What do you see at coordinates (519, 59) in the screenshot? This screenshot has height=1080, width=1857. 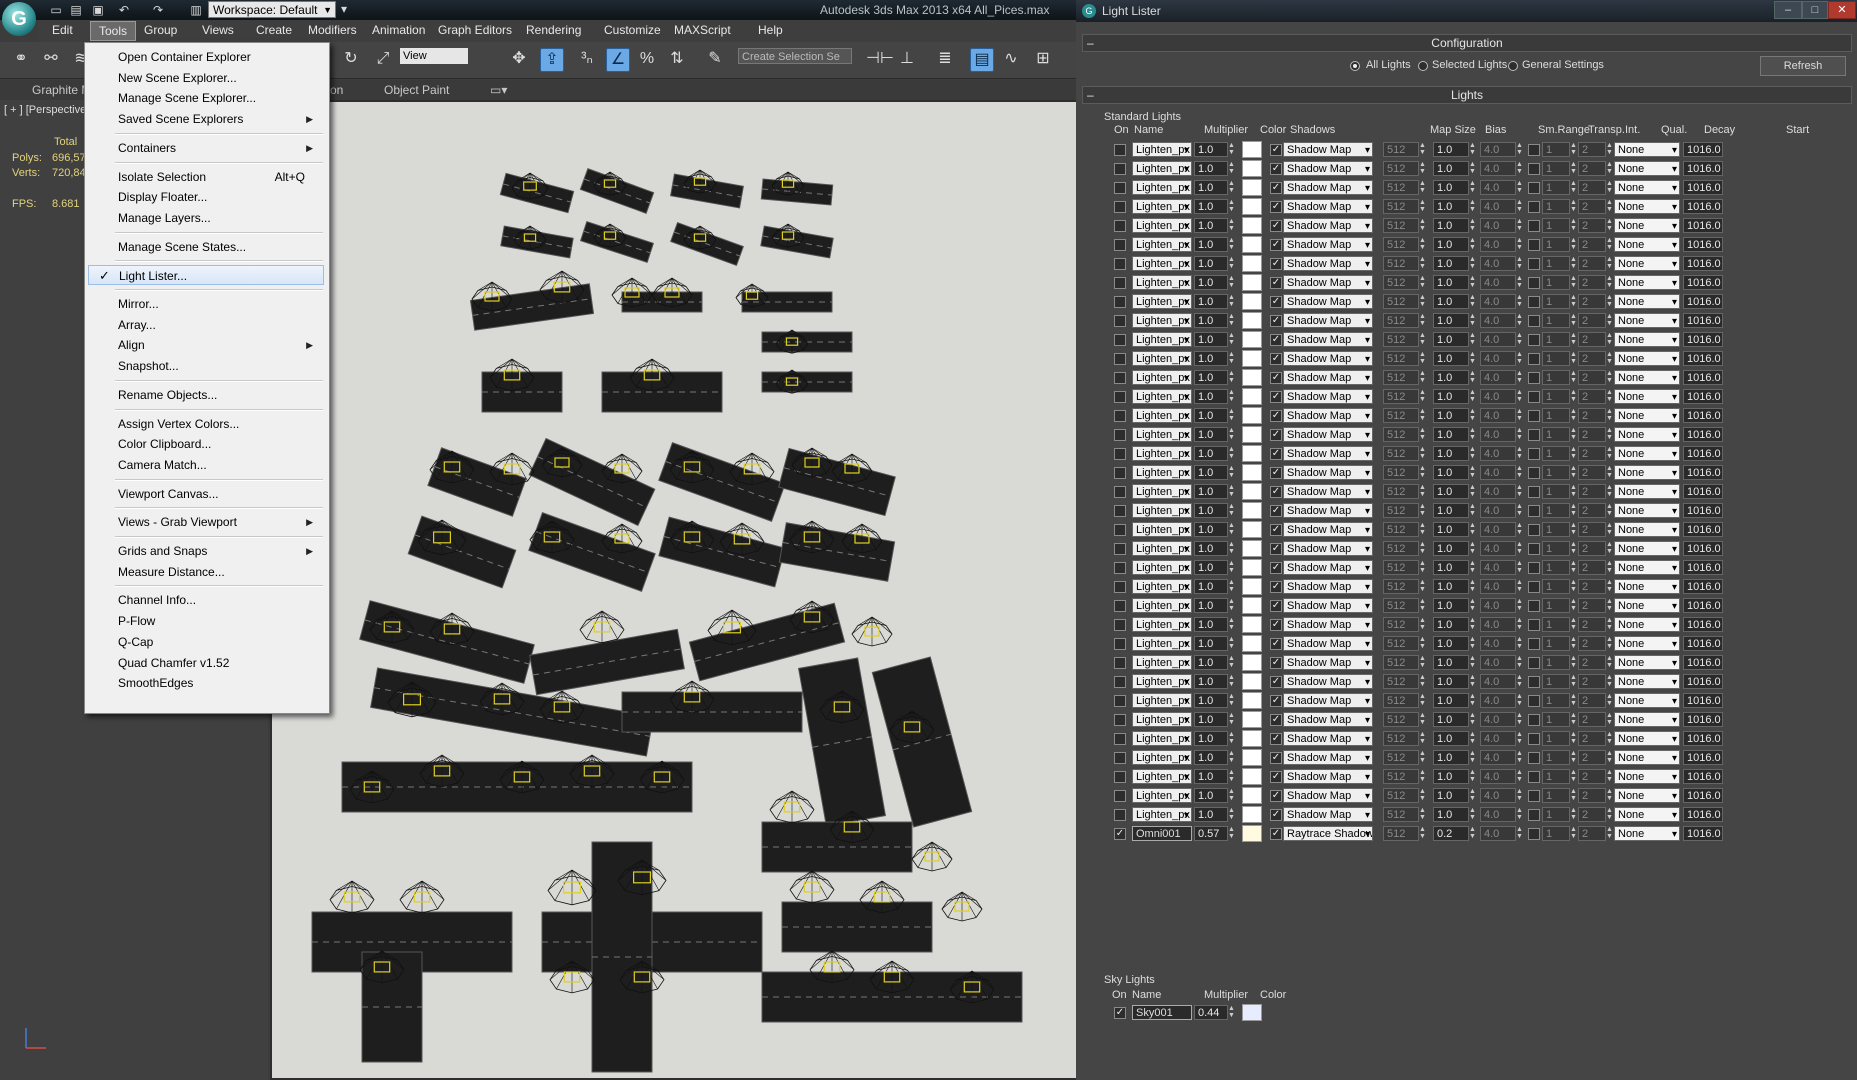 I see `pivot-center-icon: ✥` at bounding box center [519, 59].